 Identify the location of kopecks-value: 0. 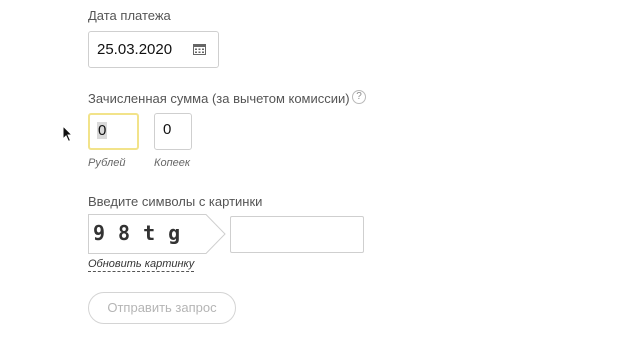
(167, 129).